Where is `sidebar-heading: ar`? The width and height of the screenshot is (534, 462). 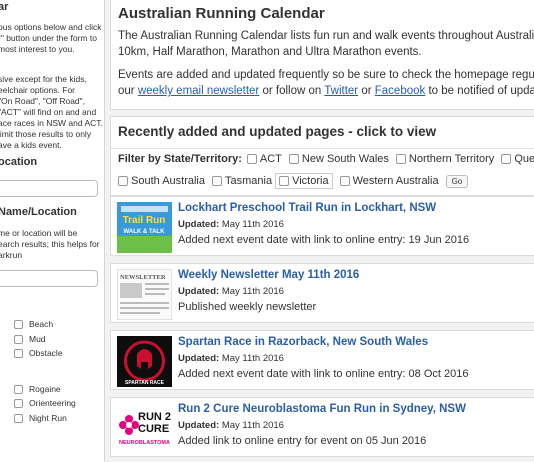
sidebar-heading: ar is located at coordinates (4, 7).